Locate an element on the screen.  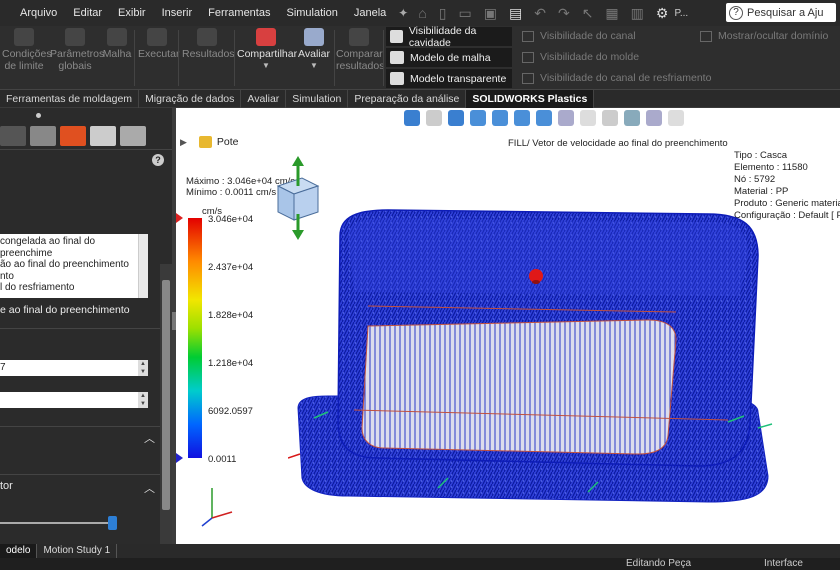
panel-scrollbar is located at coordinates (166, 404).